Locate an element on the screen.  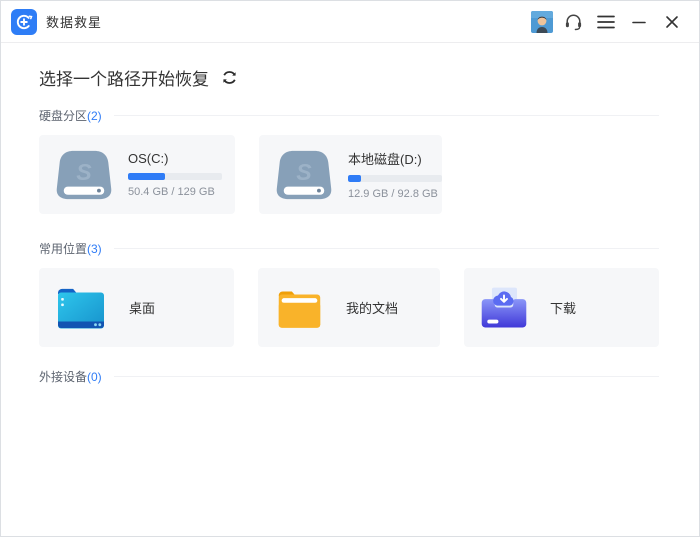
menu-icon is located at coordinates (606, 22).